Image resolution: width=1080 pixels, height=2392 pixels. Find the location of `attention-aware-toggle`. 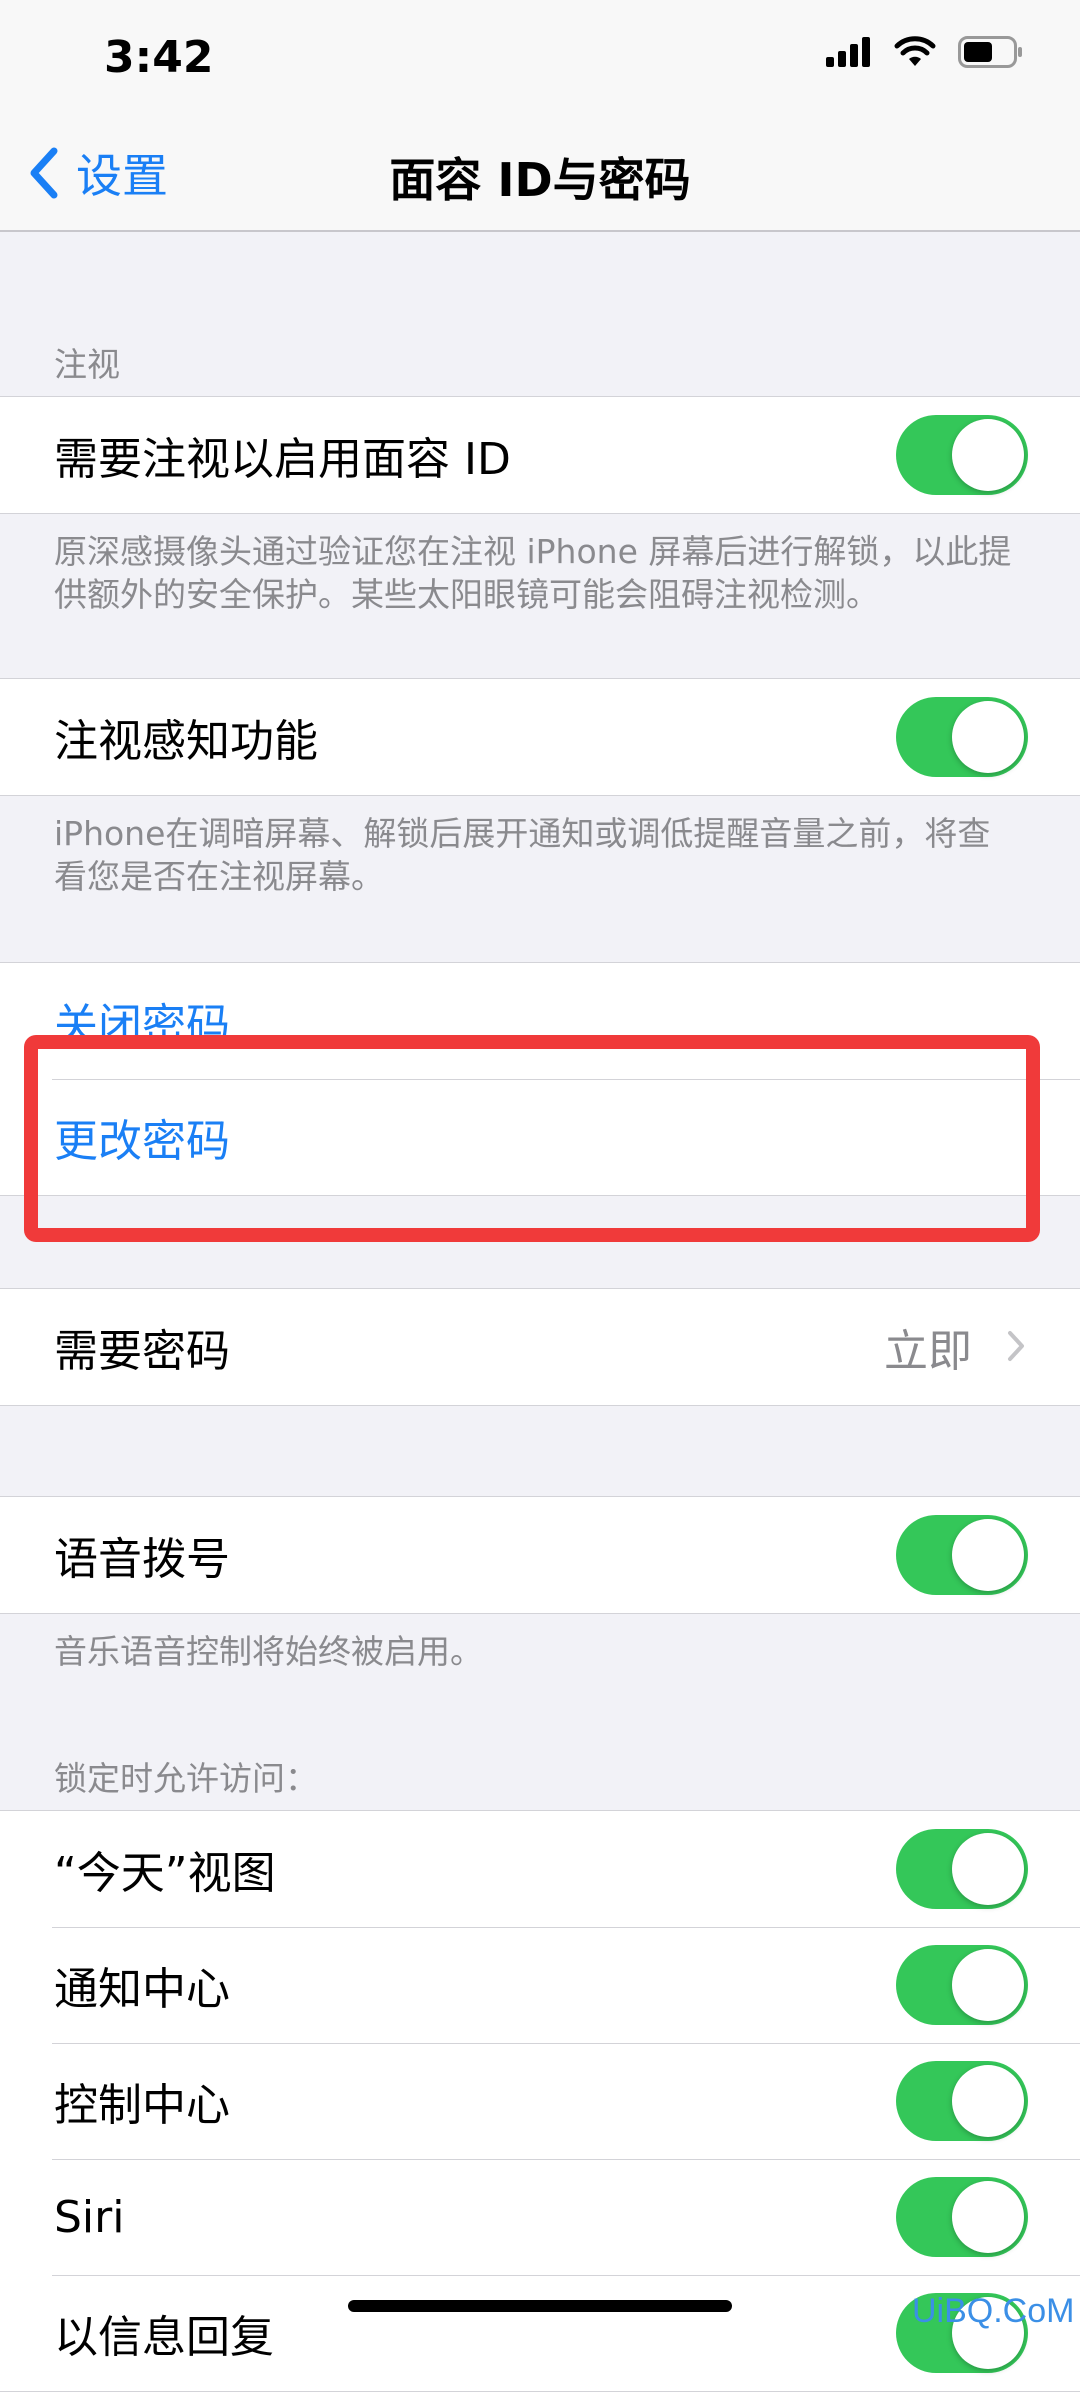

attention-aware-toggle is located at coordinates (962, 737).